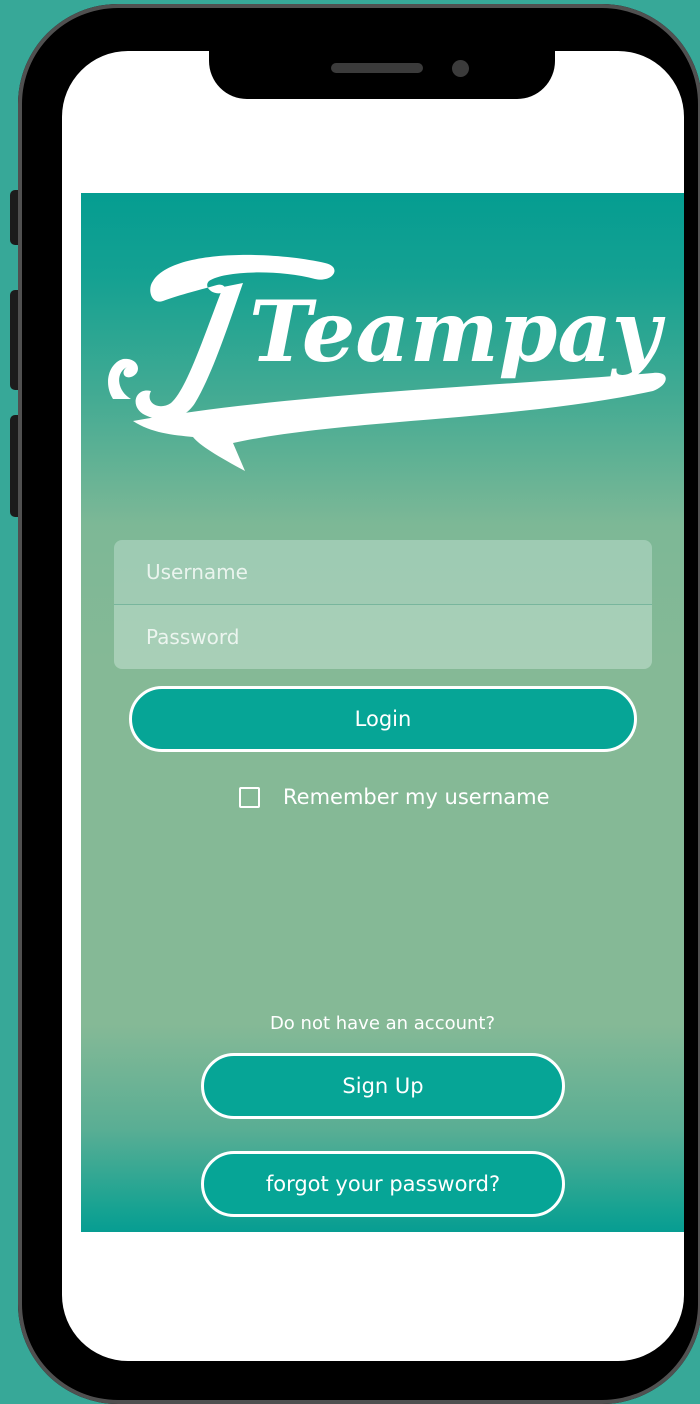  What do you see at coordinates (383, 572) in the screenshot?
I see `username-input: Username` at bounding box center [383, 572].